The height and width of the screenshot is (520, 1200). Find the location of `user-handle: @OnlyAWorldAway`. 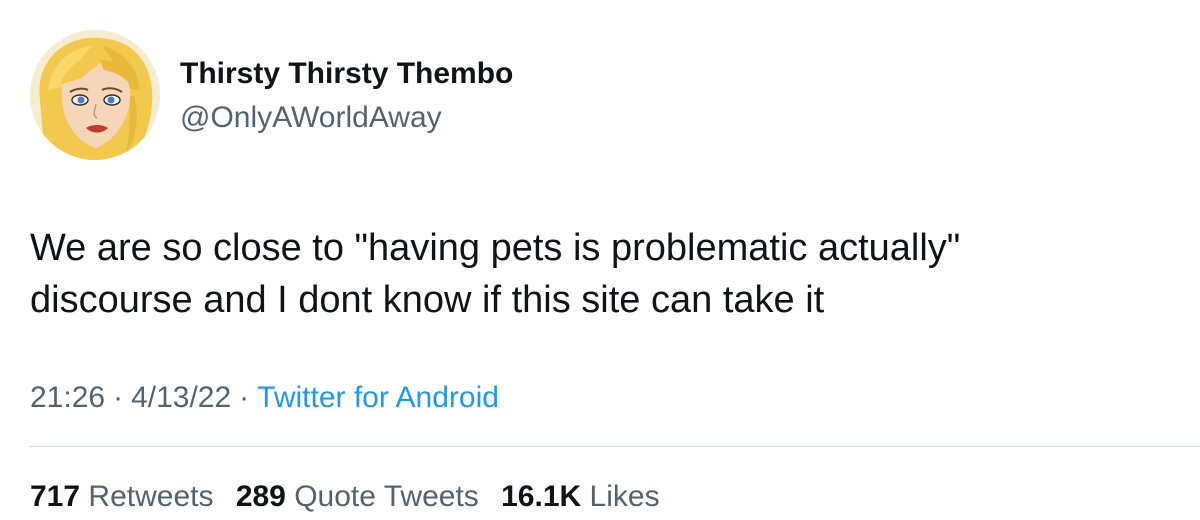

user-handle: @OnlyAWorldAway is located at coordinates (311, 118).